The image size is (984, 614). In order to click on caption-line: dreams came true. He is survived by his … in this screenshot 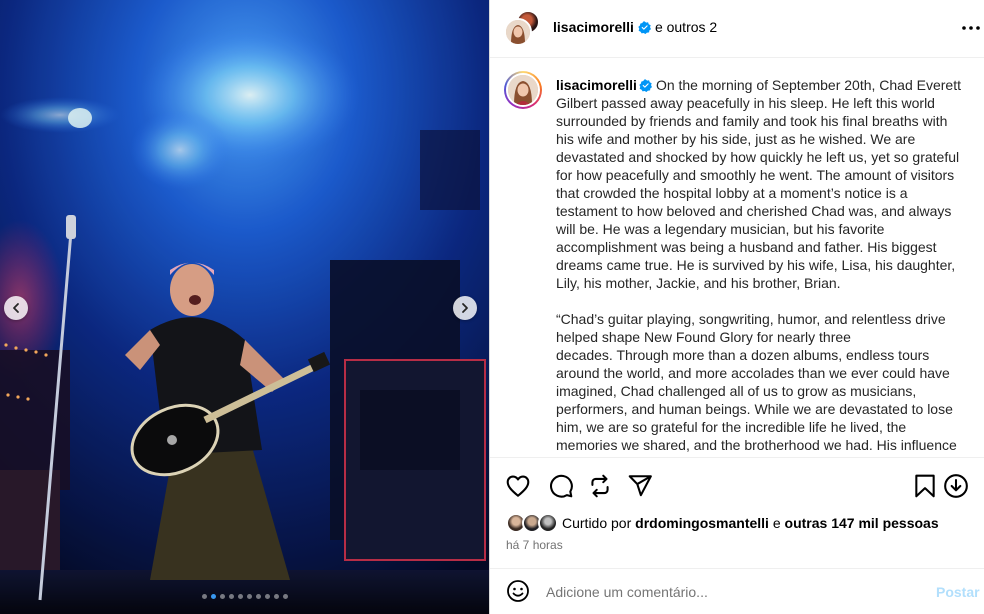, I will do `click(756, 265)`.